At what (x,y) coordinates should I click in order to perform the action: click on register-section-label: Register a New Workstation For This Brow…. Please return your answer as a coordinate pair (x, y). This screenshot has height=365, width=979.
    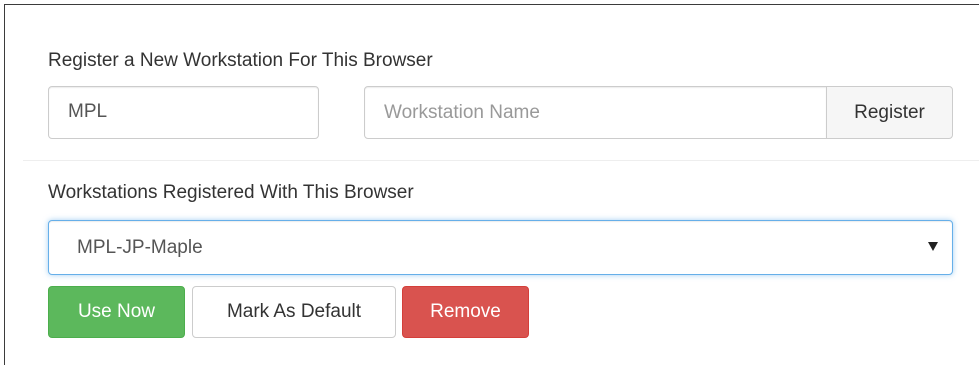
    Looking at the image, I should click on (240, 60).